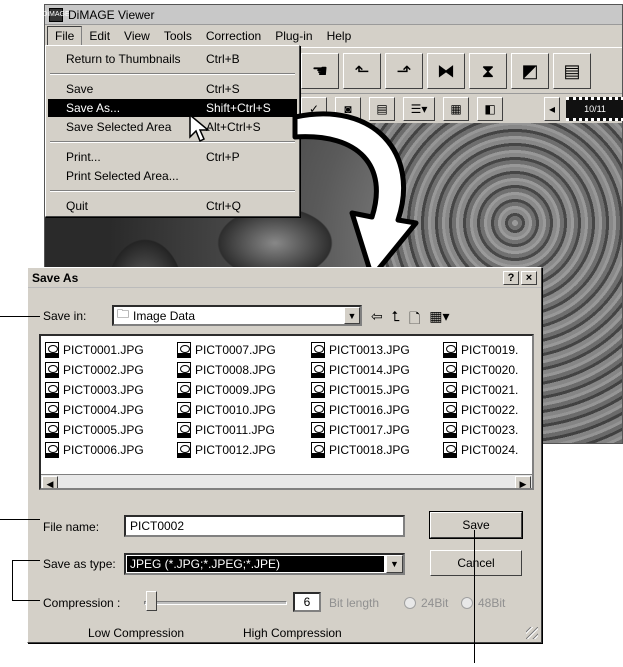 The height and width of the screenshot is (667, 623). Describe the element at coordinates (94, 450) in the screenshot. I see `file-item: PICT0006.JPG` at that location.